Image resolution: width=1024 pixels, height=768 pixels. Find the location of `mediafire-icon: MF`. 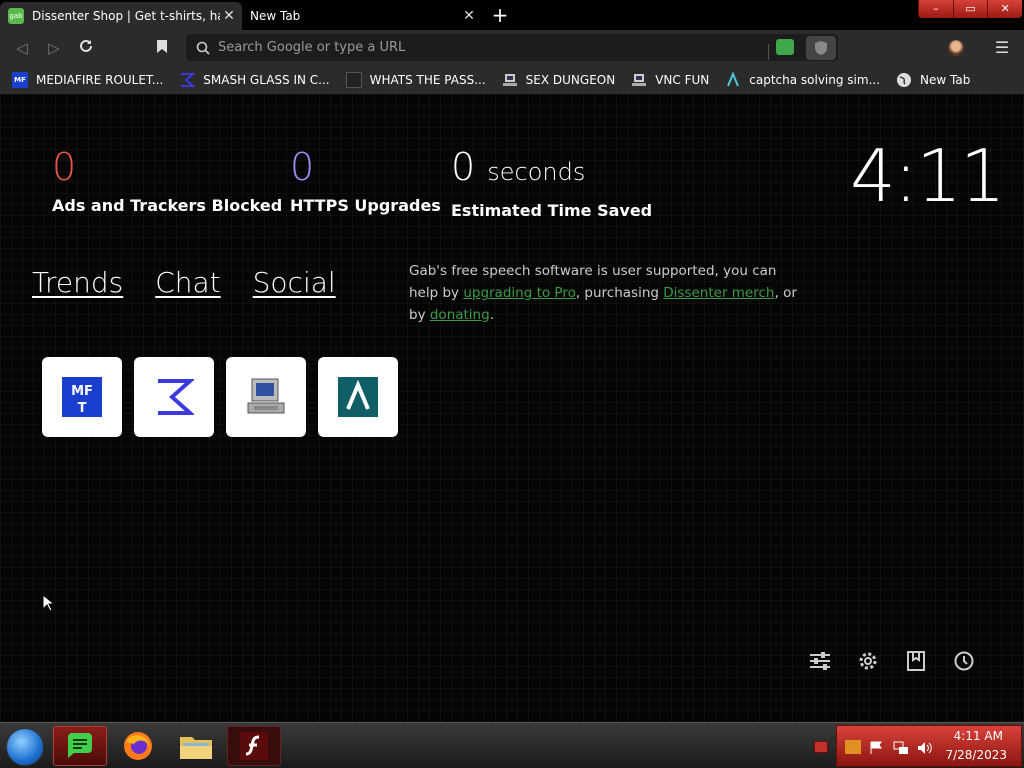

mediafire-icon: MF is located at coordinates (20, 79).